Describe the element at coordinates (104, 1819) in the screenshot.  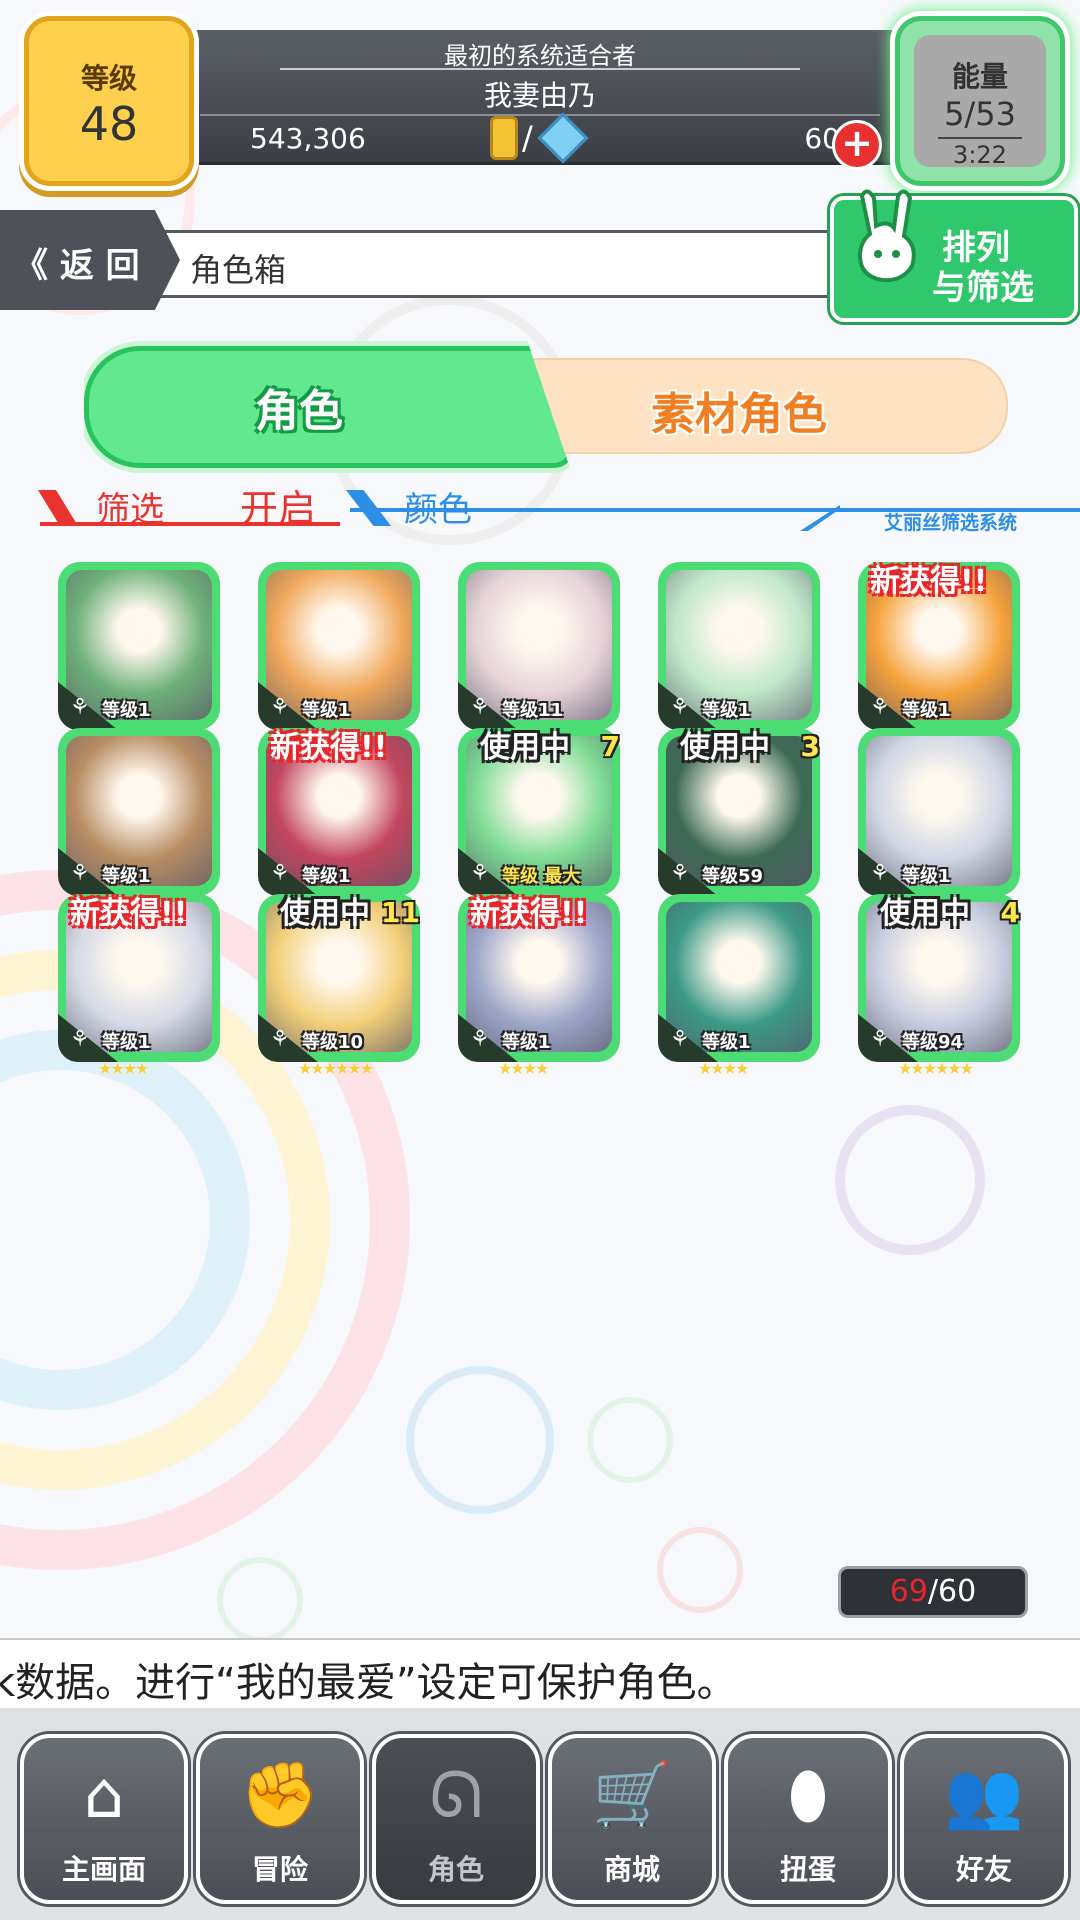
I see `nav-button-home: ⌂ 主画面` at that location.